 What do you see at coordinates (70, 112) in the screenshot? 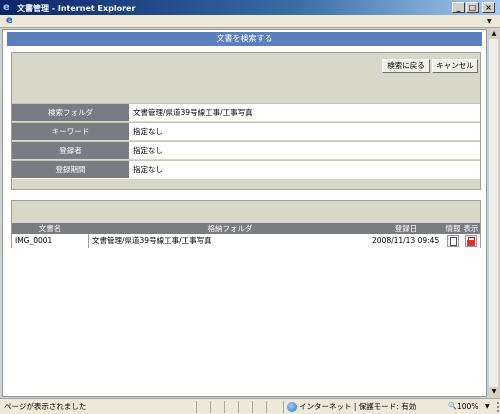
I see `criteria-label: 検索フォルダ` at bounding box center [70, 112].